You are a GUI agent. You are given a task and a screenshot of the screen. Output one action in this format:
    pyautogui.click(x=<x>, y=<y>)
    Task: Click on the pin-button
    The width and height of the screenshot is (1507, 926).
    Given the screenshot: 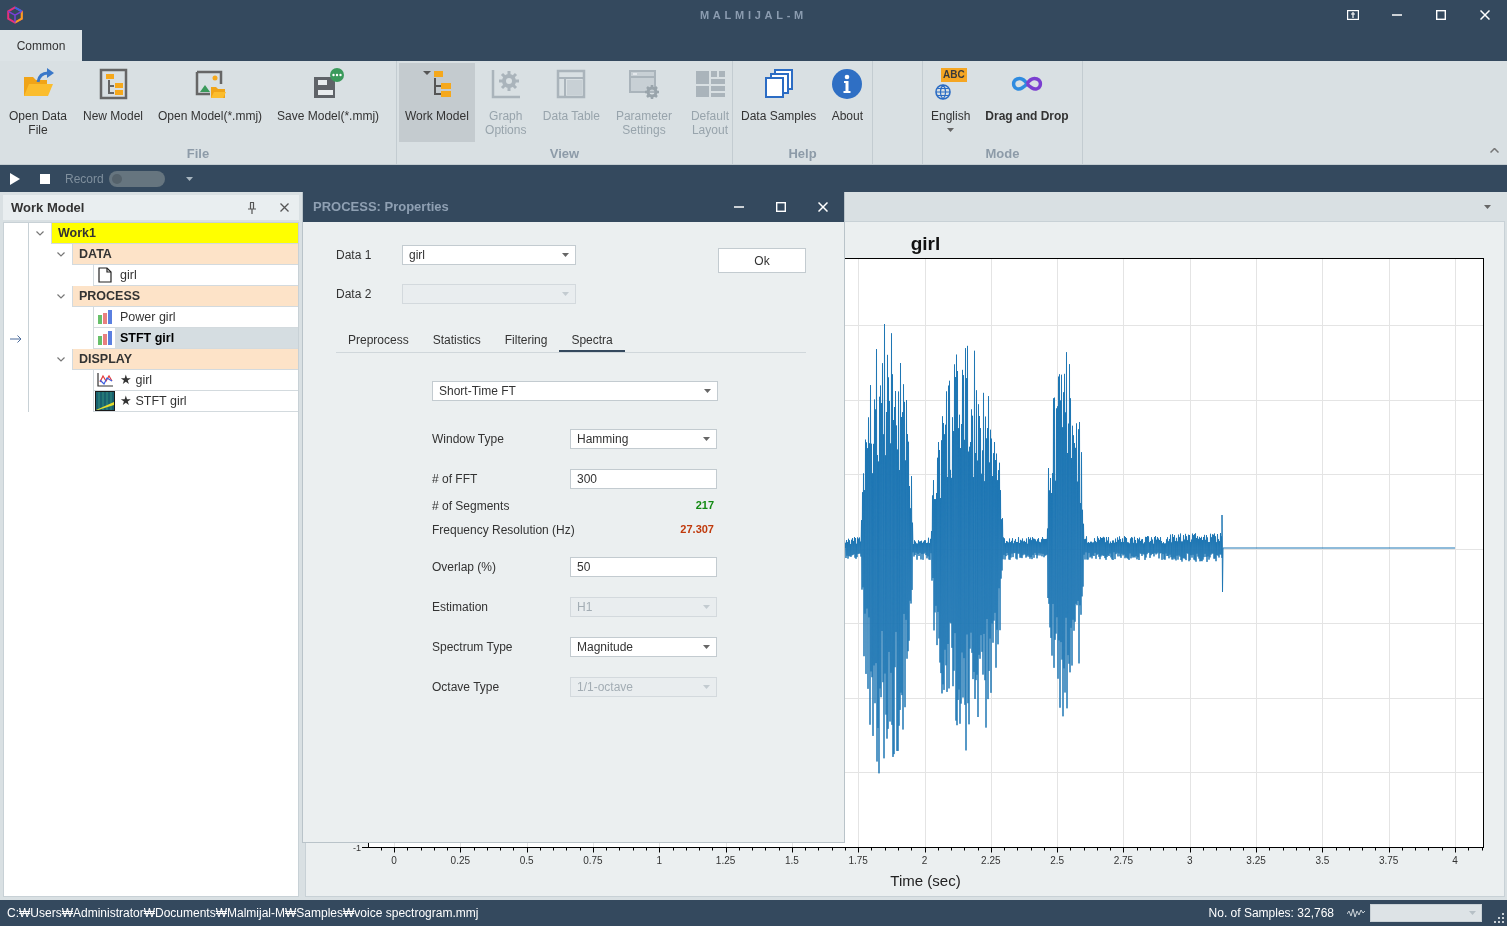 What is the action you would take?
    pyautogui.click(x=252, y=207)
    